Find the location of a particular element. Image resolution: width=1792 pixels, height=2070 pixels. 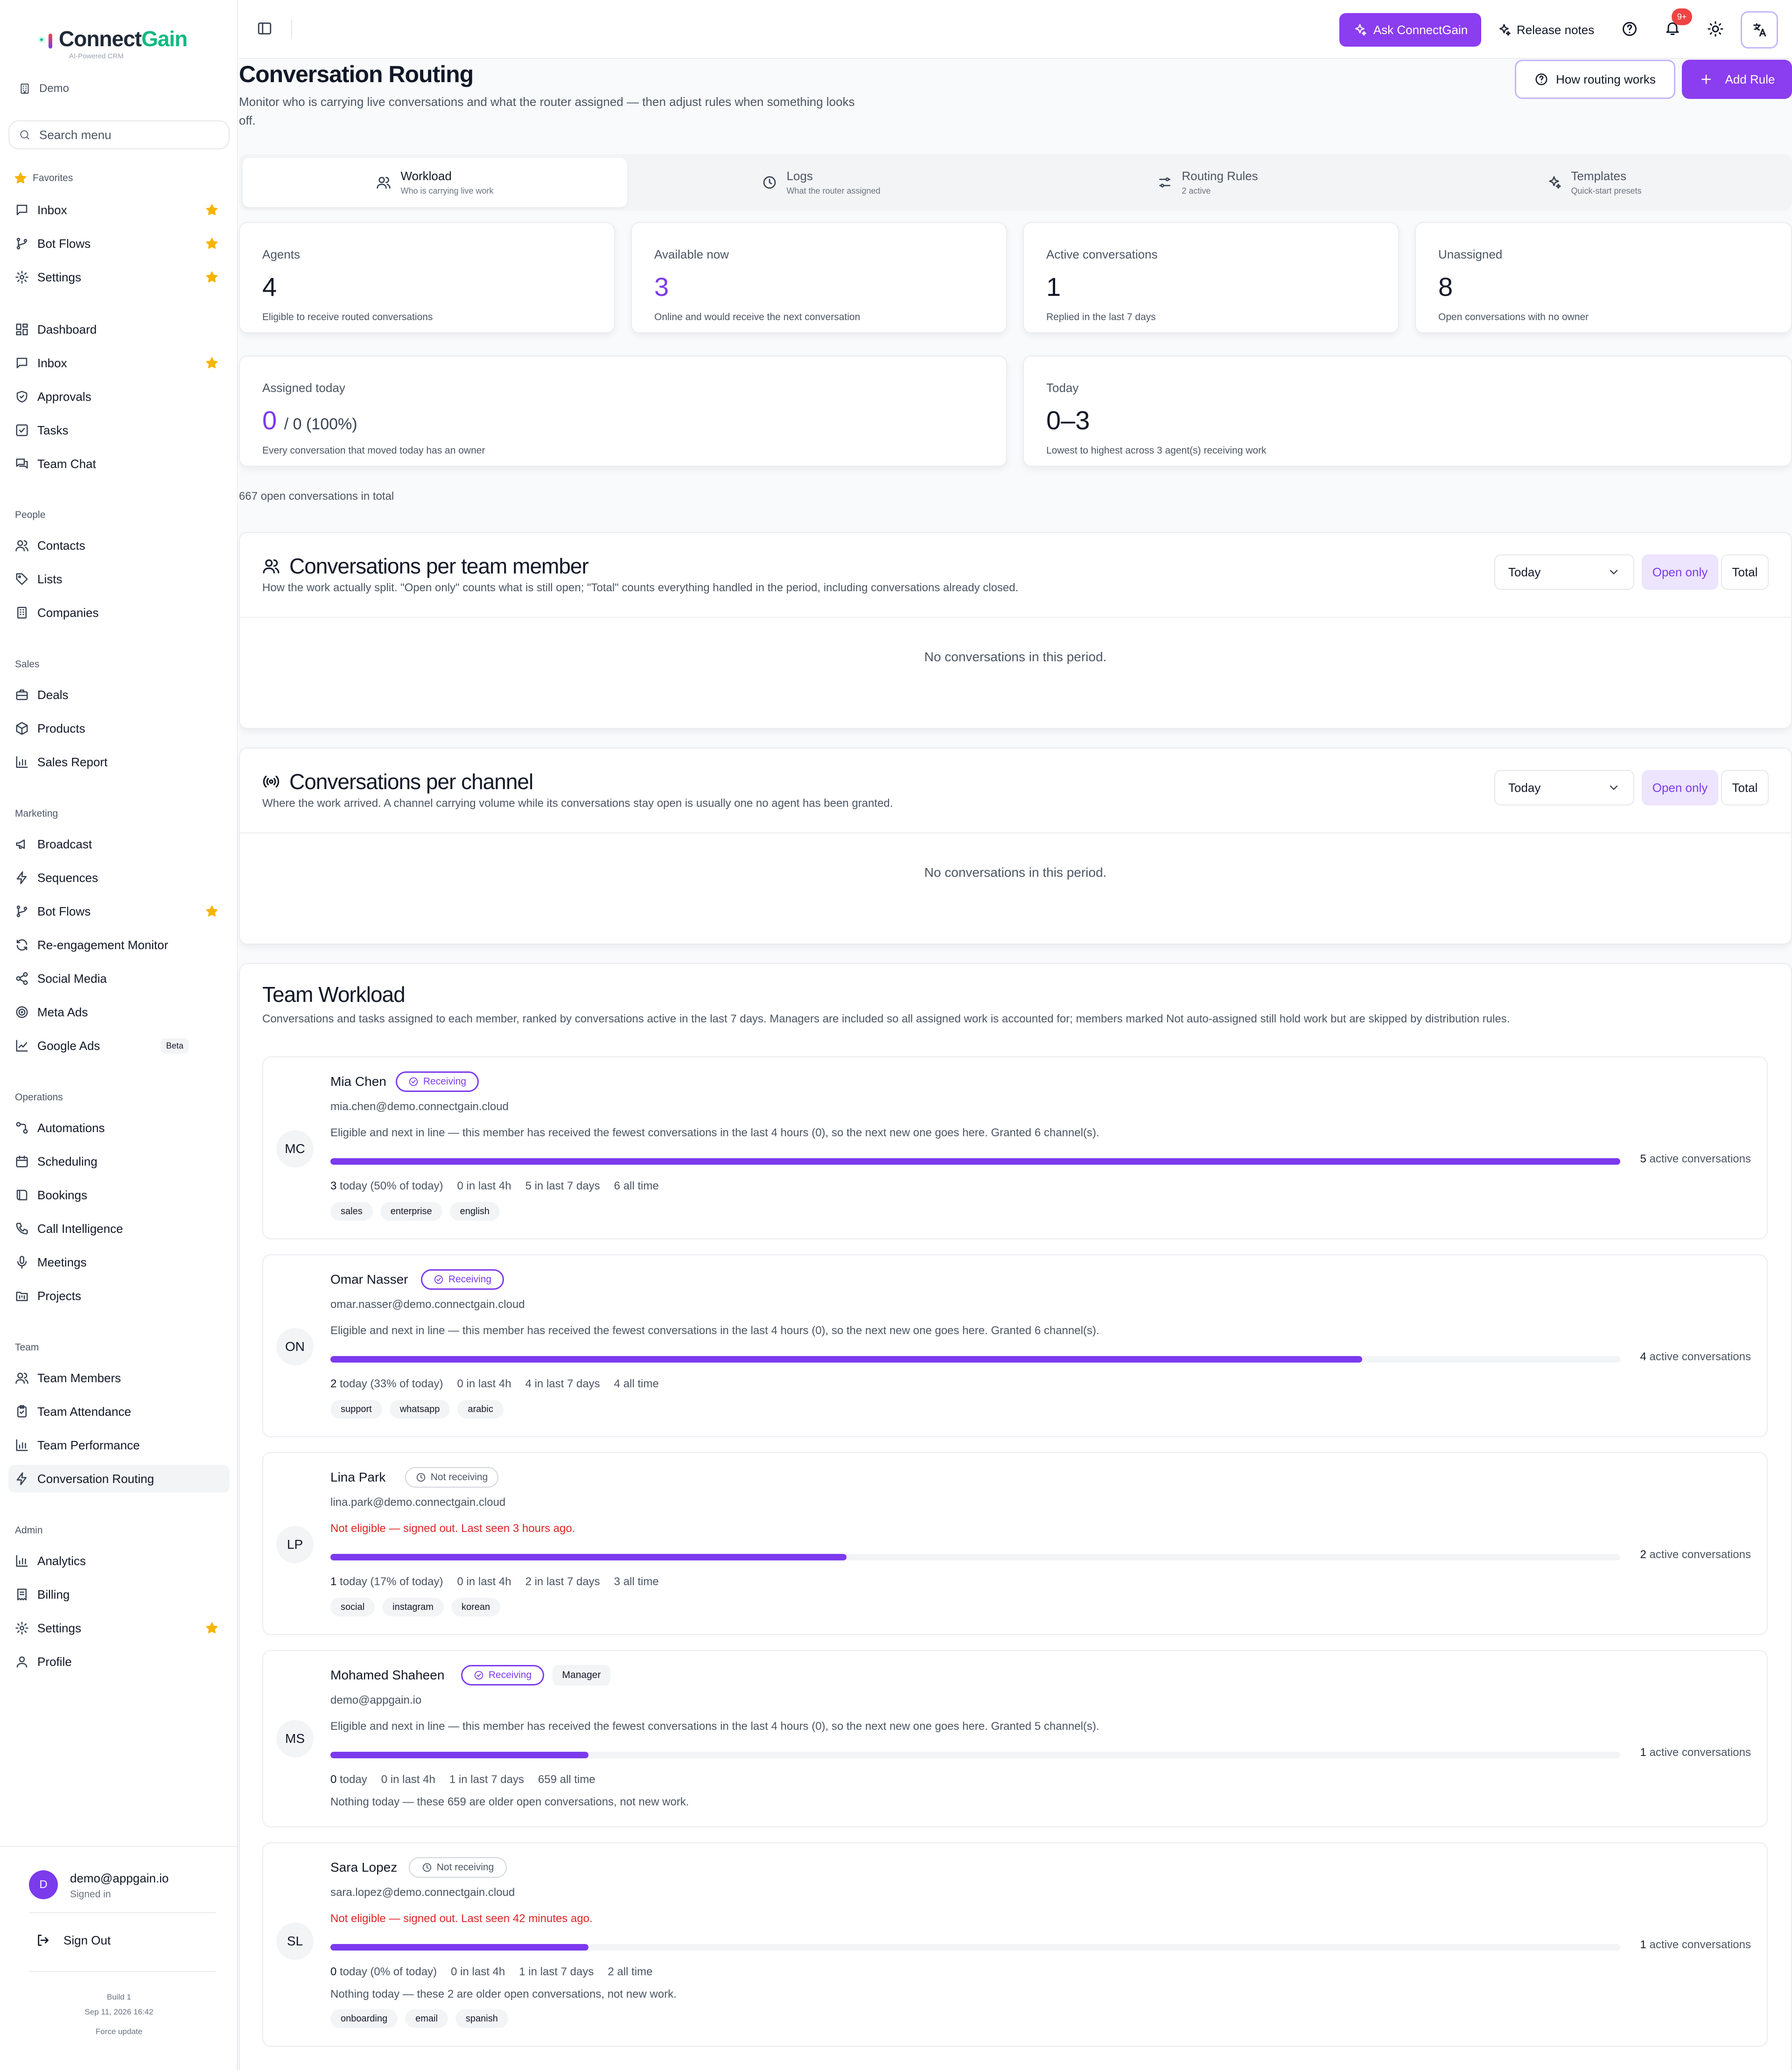

sun-icon is located at coordinates (1715, 29).